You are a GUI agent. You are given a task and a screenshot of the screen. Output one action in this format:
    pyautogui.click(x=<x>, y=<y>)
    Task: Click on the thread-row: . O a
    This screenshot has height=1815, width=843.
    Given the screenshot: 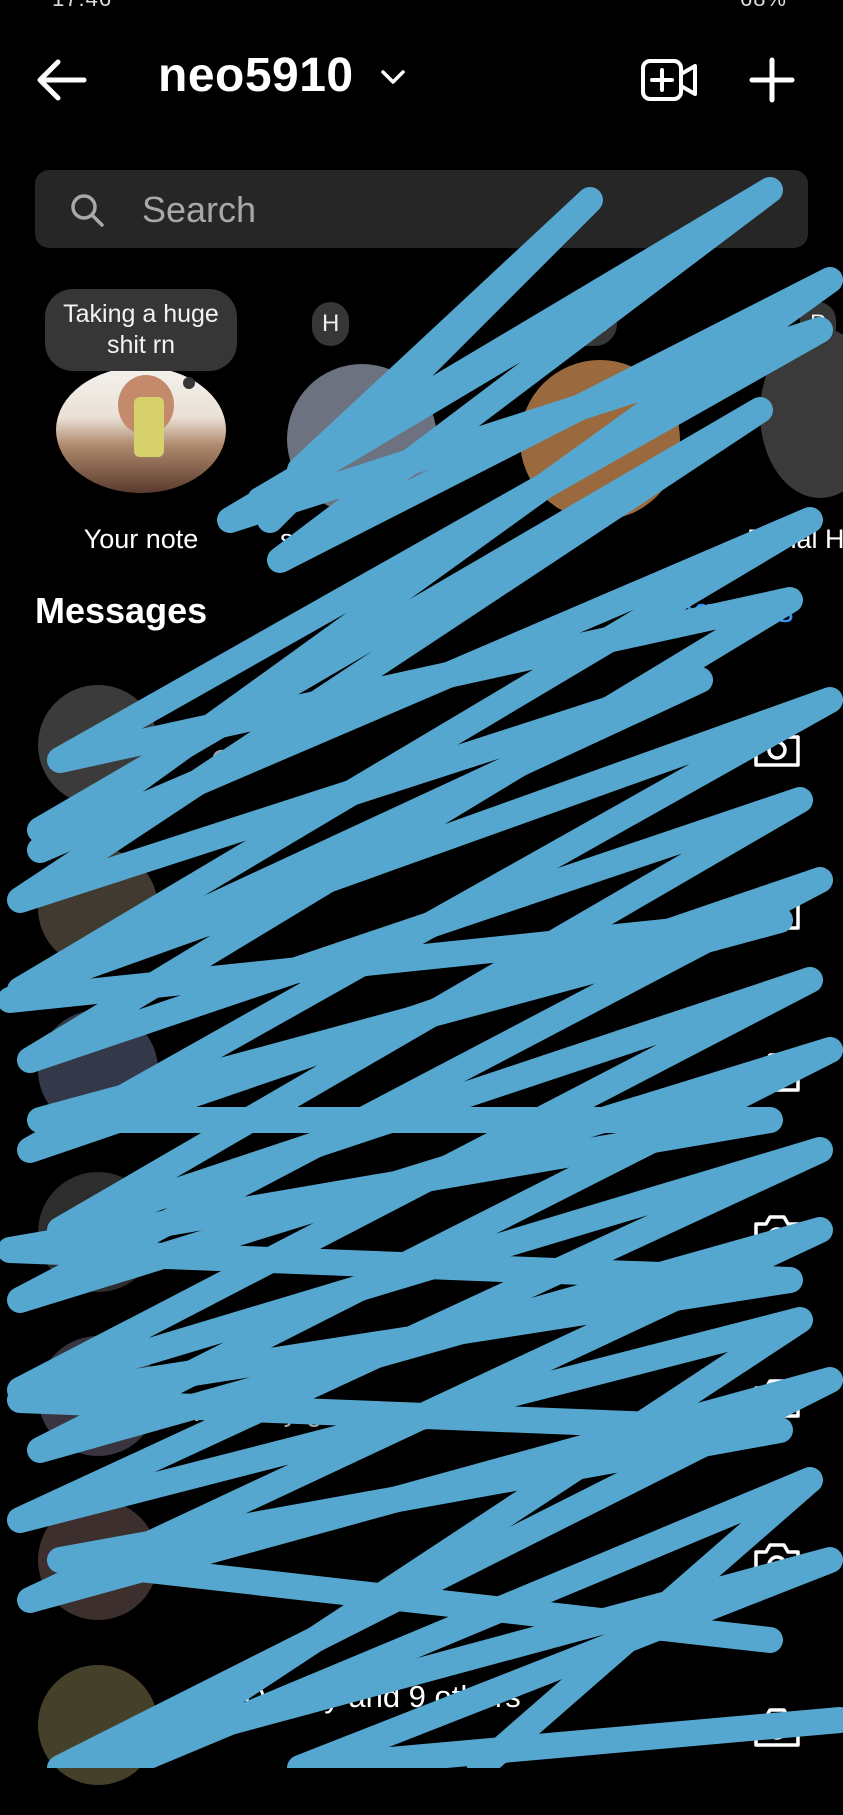 What is the action you would take?
    pyautogui.click(x=421, y=760)
    